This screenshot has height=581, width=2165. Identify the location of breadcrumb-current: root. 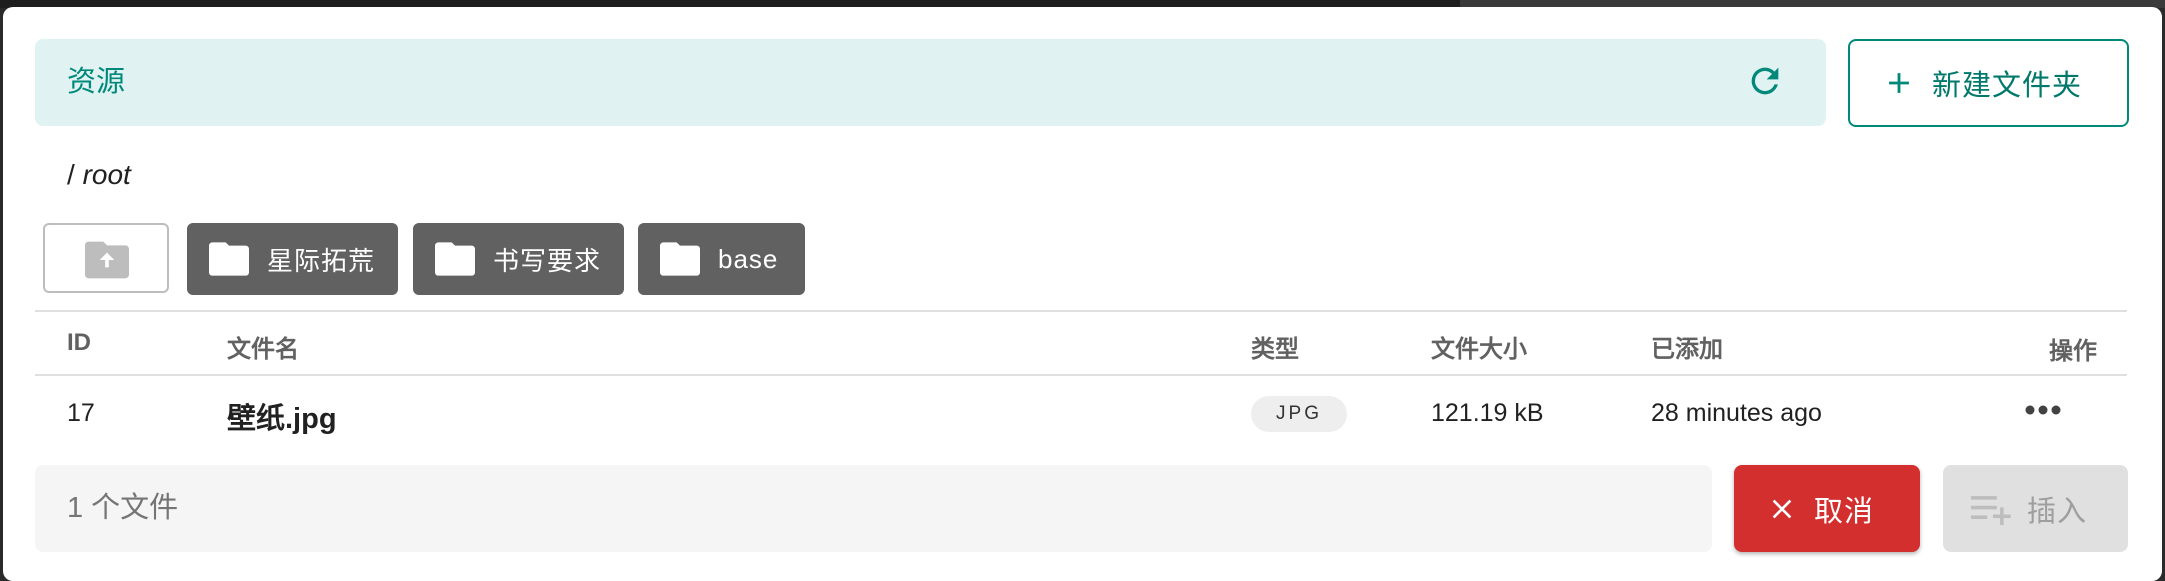
(107, 174).